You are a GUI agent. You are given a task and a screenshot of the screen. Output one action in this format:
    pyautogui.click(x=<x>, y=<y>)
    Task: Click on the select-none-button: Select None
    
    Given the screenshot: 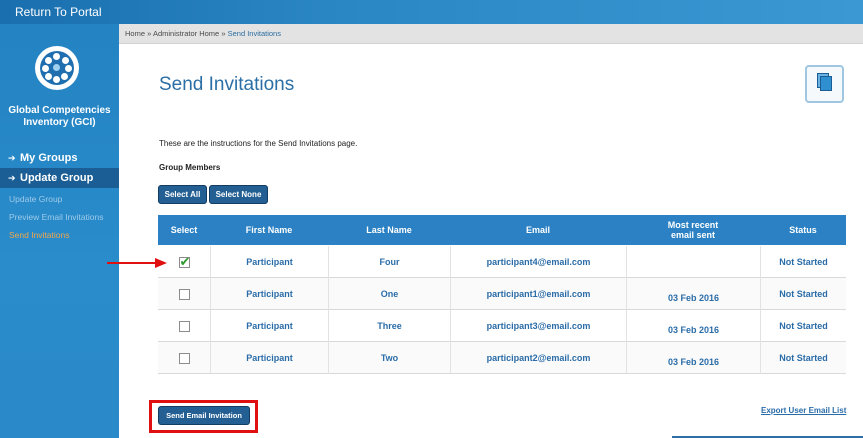 What is the action you would take?
    pyautogui.click(x=238, y=194)
    